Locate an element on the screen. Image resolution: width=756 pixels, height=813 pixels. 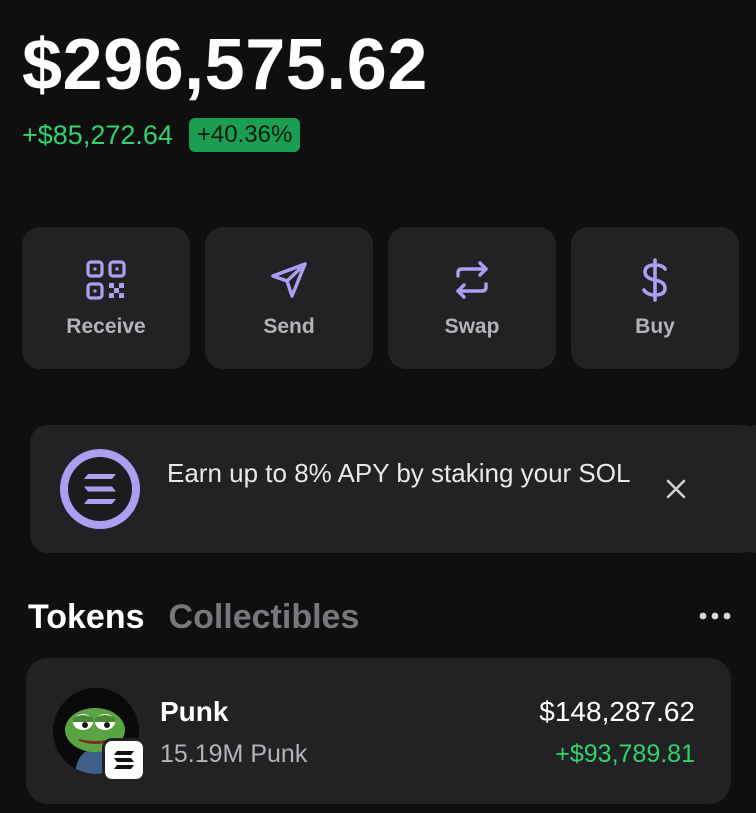
tab-tokens: Tokens is located at coordinates (86, 617).